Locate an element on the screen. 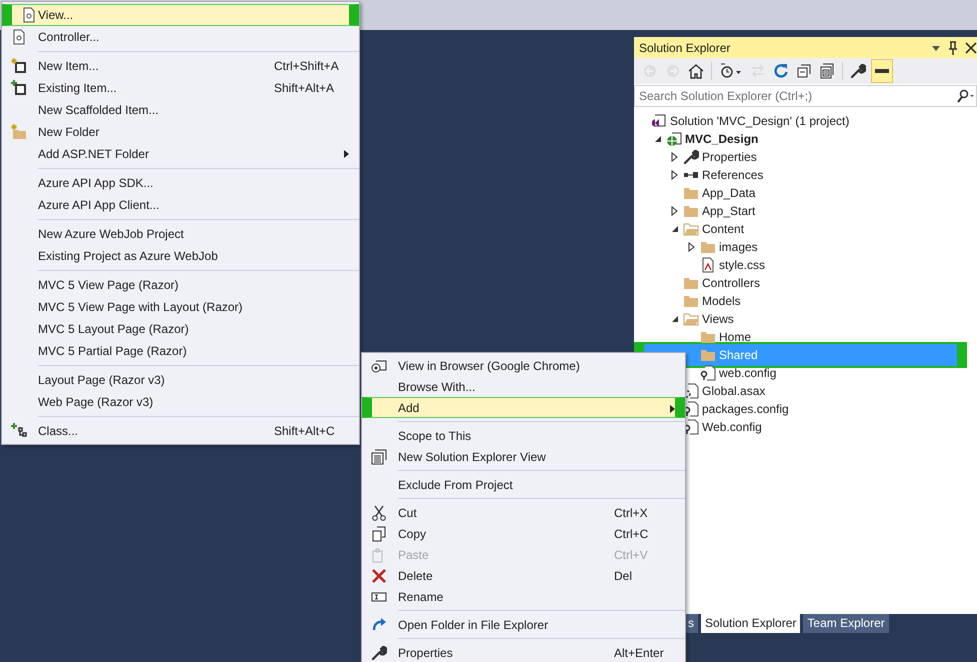  sparkle-folder-icon is located at coordinates (19, 132).